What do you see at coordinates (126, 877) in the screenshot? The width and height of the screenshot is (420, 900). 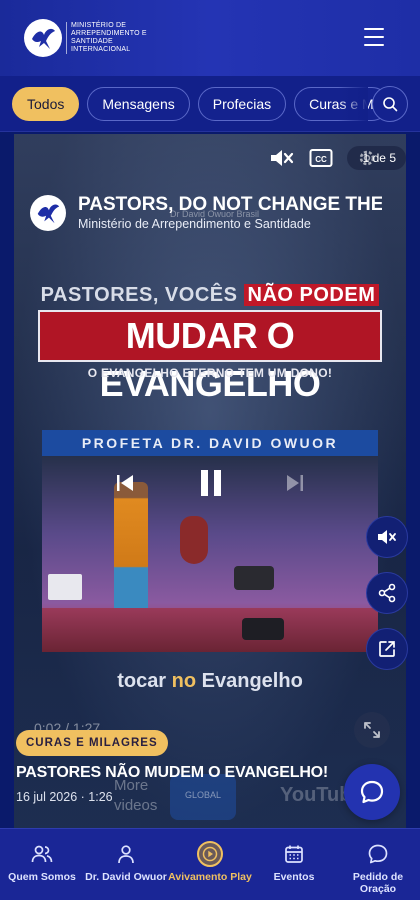 I see `nav-label: Dr. David Owuor` at bounding box center [126, 877].